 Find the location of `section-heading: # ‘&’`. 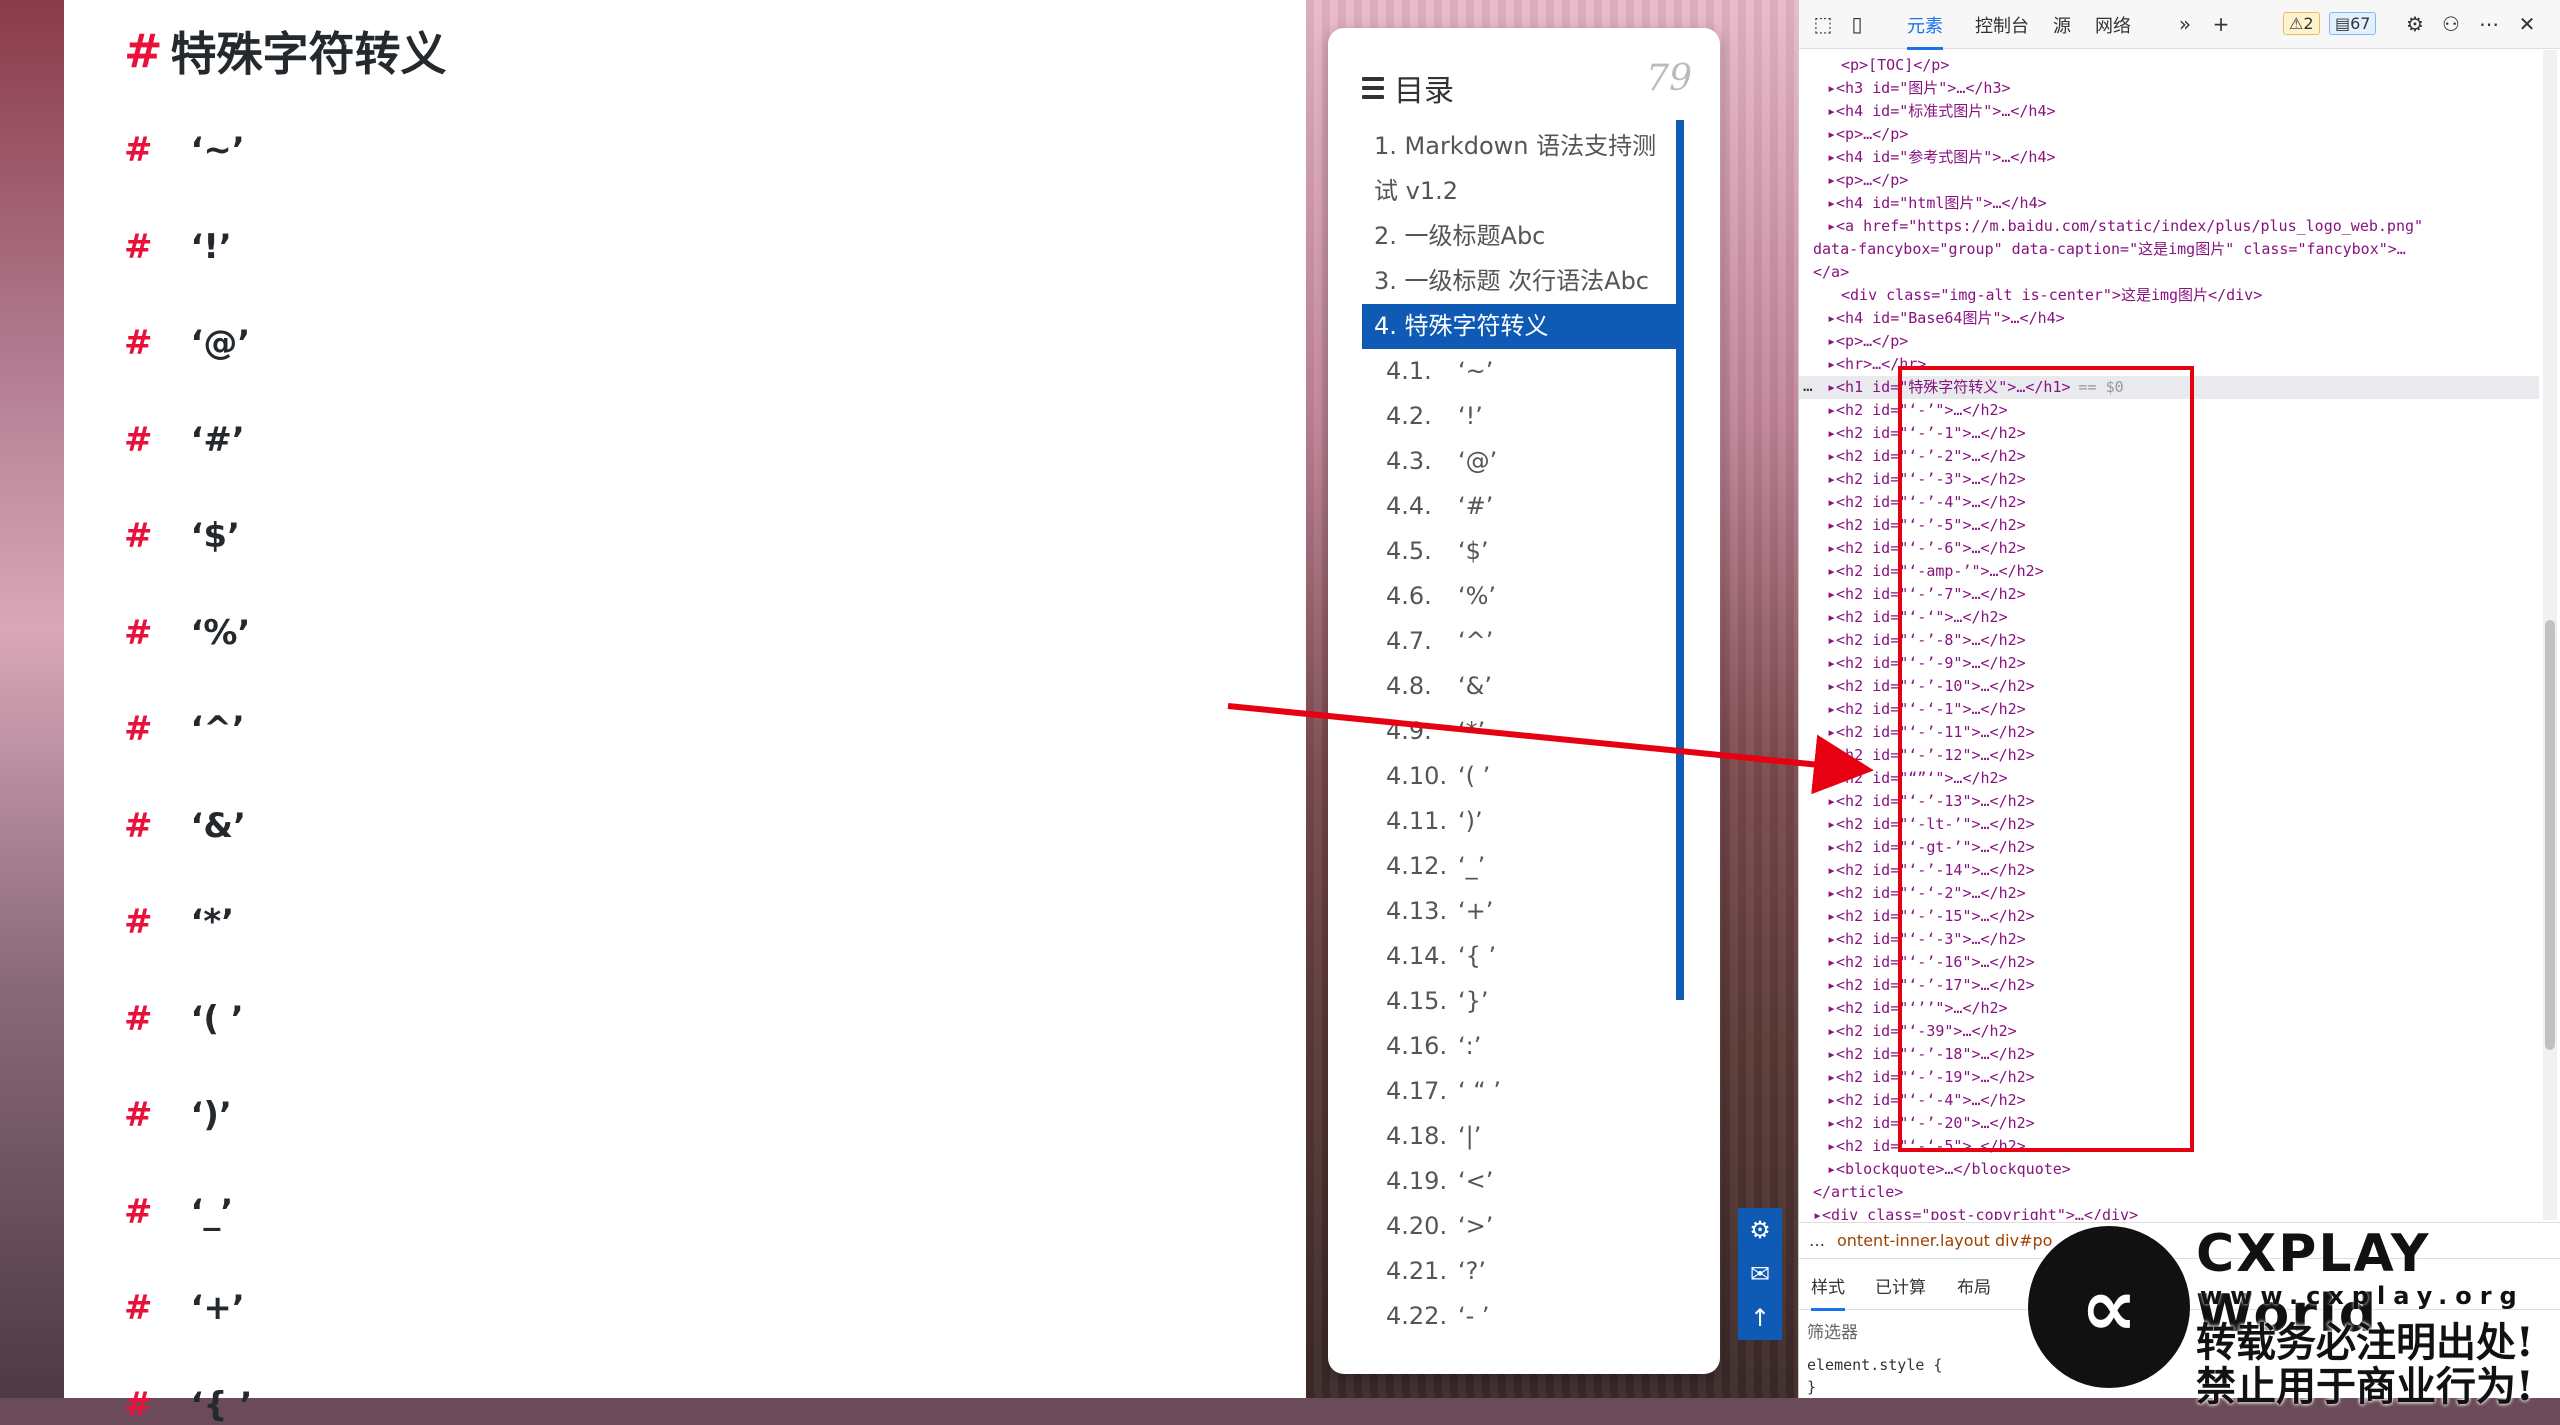

section-heading: # ‘&’ is located at coordinates (185, 826).